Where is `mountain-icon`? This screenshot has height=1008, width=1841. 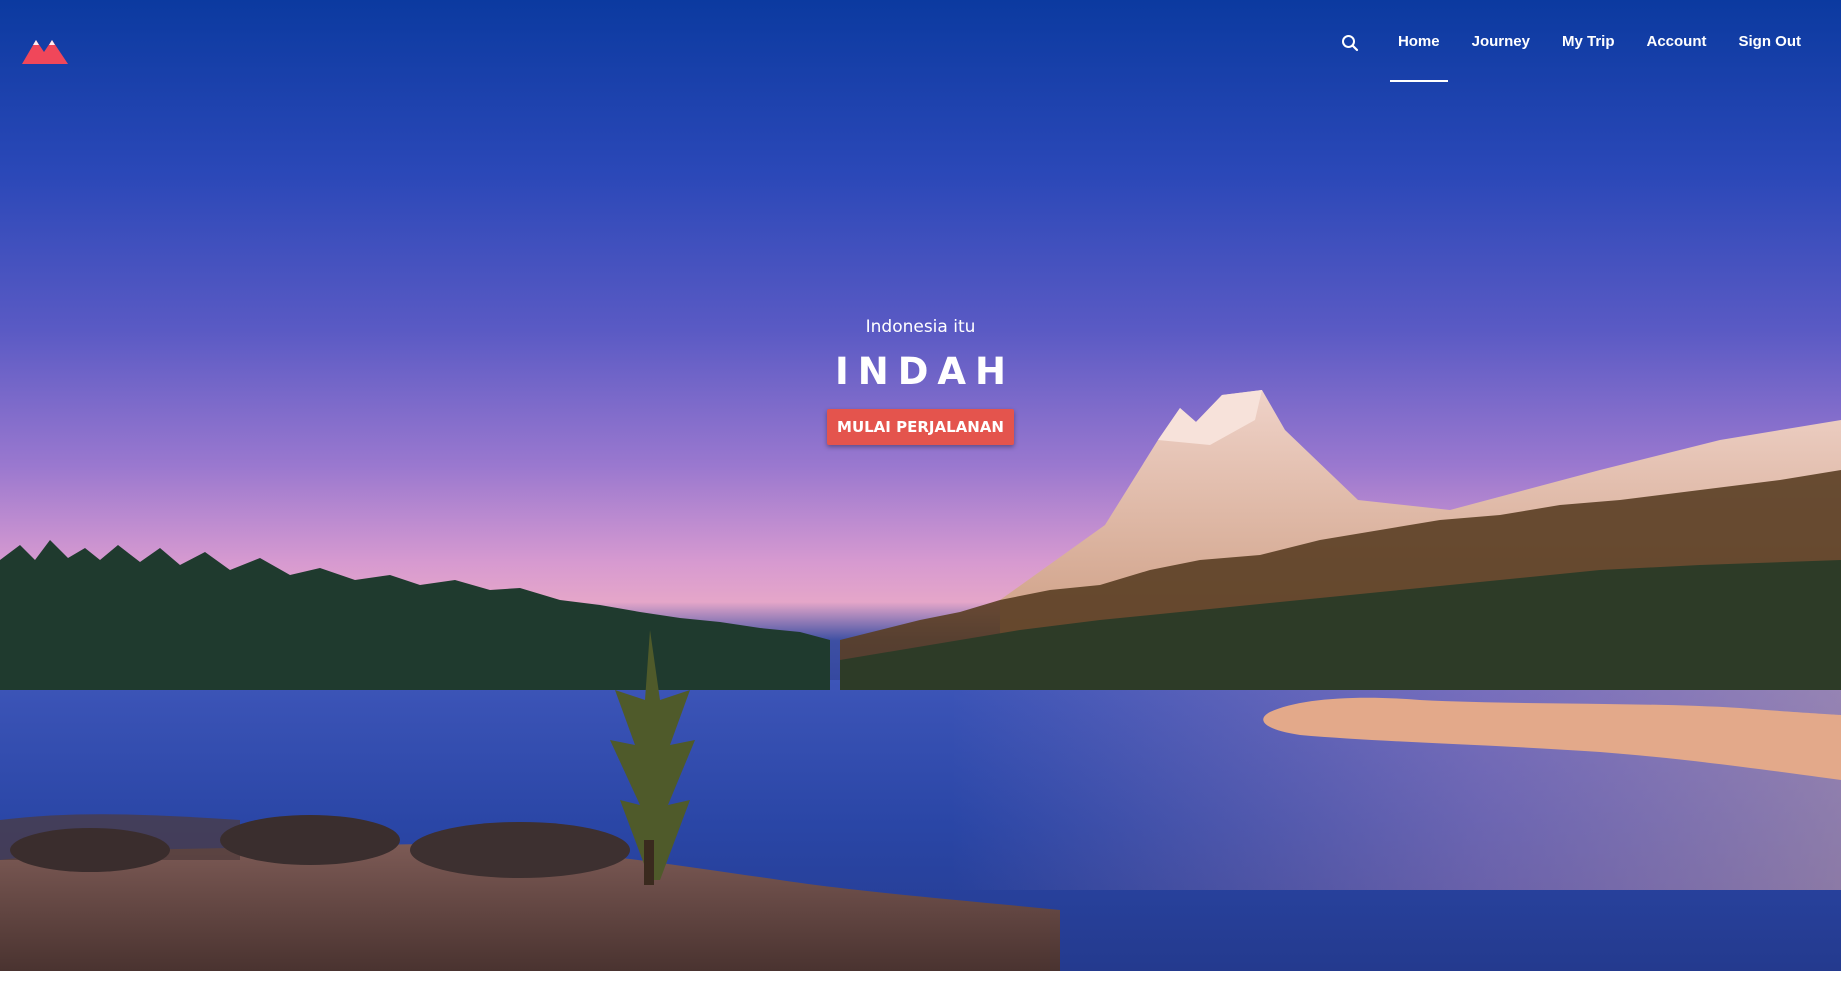 mountain-icon is located at coordinates (45, 47).